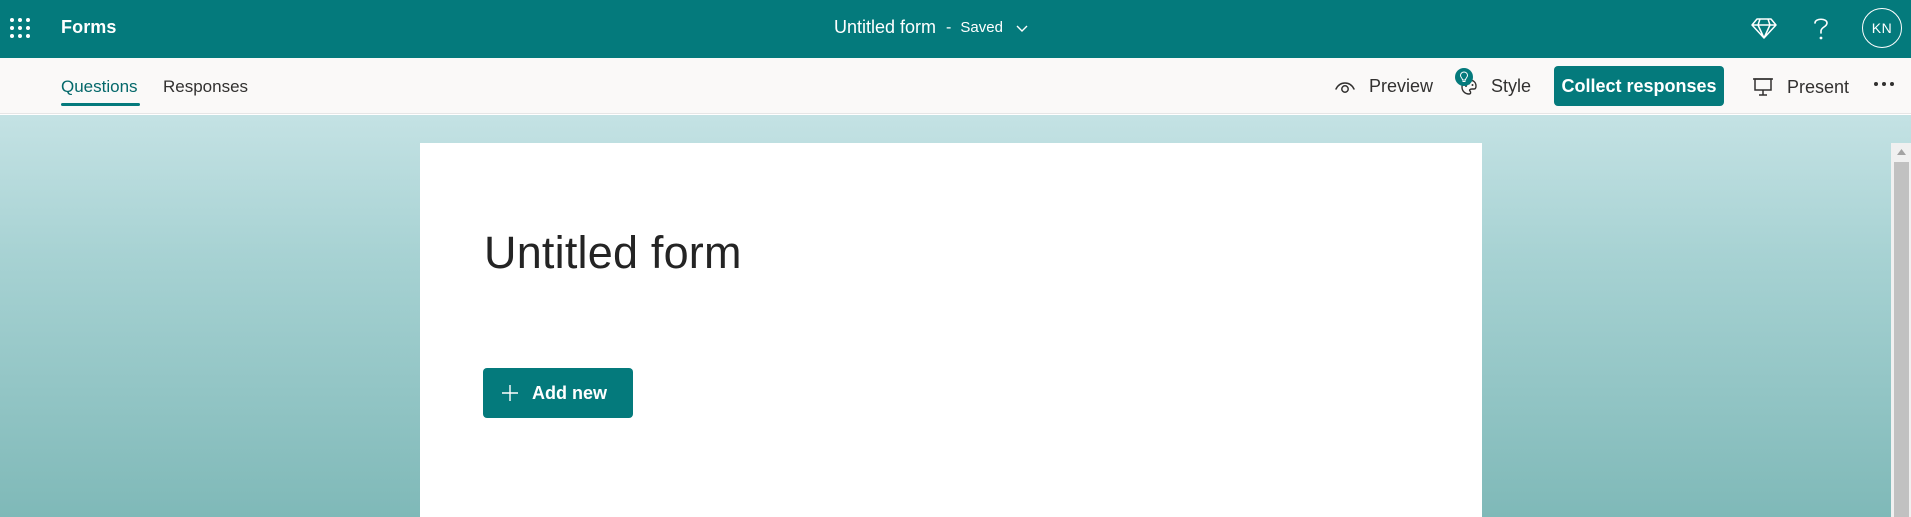  I want to click on add-new-label: Add new, so click(569, 392).